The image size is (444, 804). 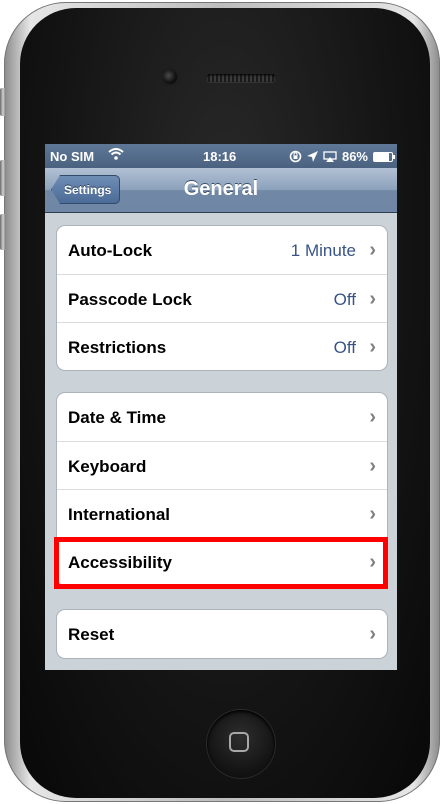 I want to click on navigation-bar: Settings General, so click(x=221, y=190).